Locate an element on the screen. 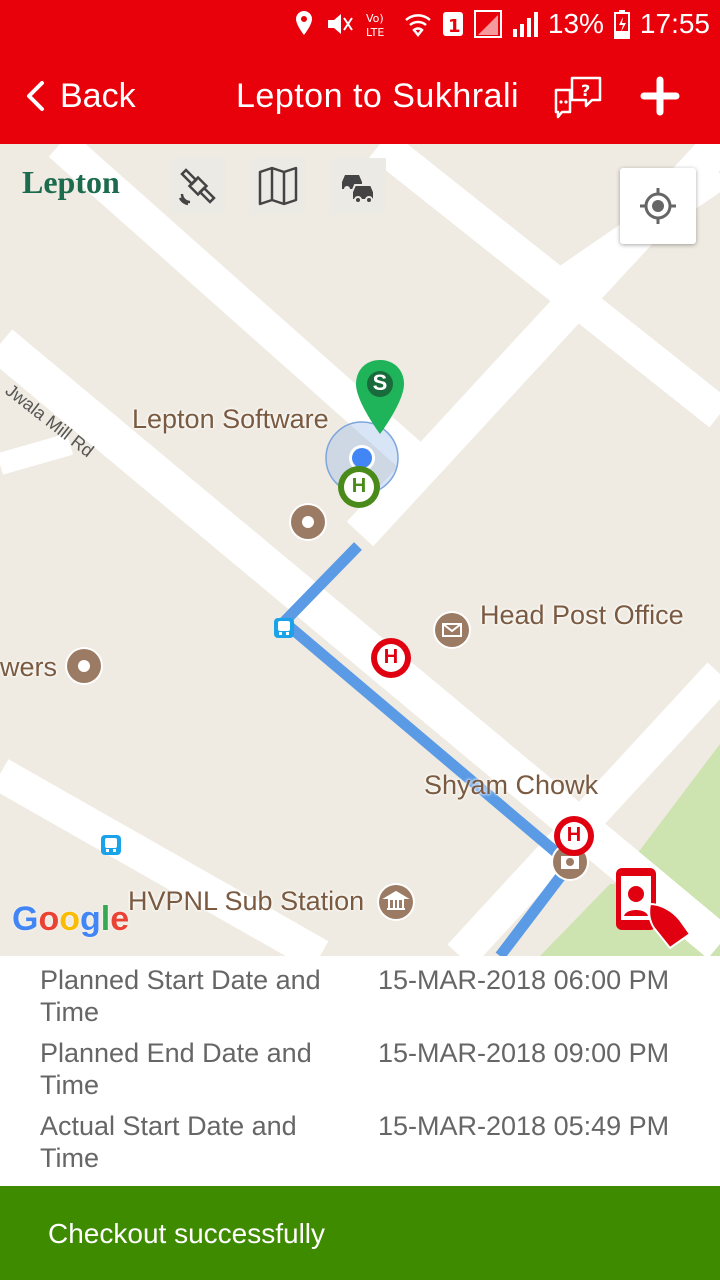 The width and height of the screenshot is (720, 1280). back-label: Back is located at coordinates (98, 95).